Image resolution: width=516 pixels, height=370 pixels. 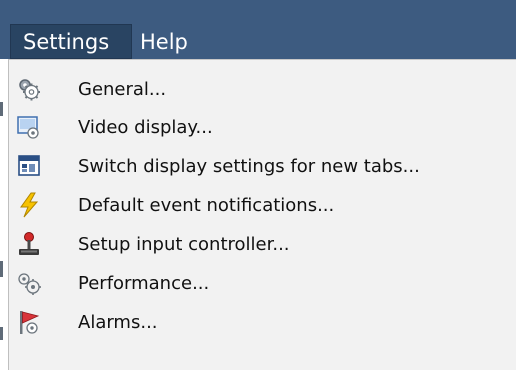 I want to click on video-display-icon, so click(x=29, y=127).